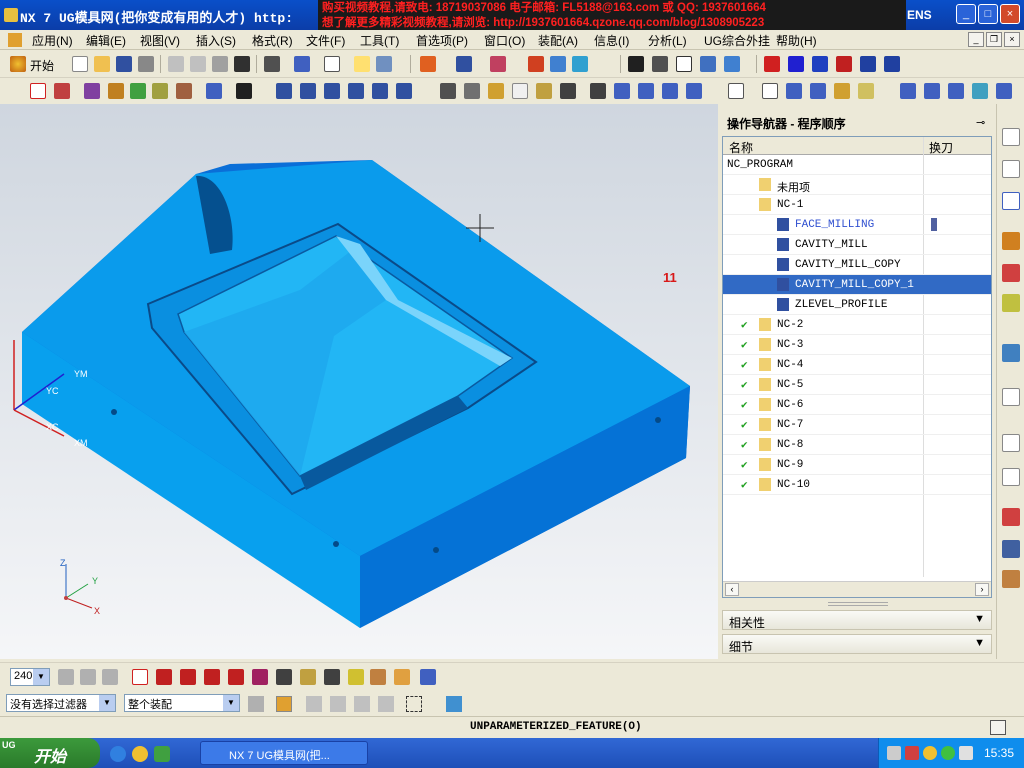  What do you see at coordinates (404, 91) in the screenshot?
I see `object-icon` at bounding box center [404, 91].